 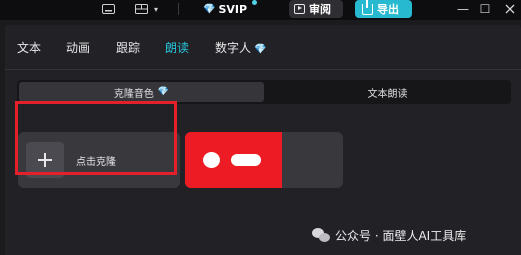 I want to click on tab-digital-human-label: 数字人, so click(x=233, y=48).